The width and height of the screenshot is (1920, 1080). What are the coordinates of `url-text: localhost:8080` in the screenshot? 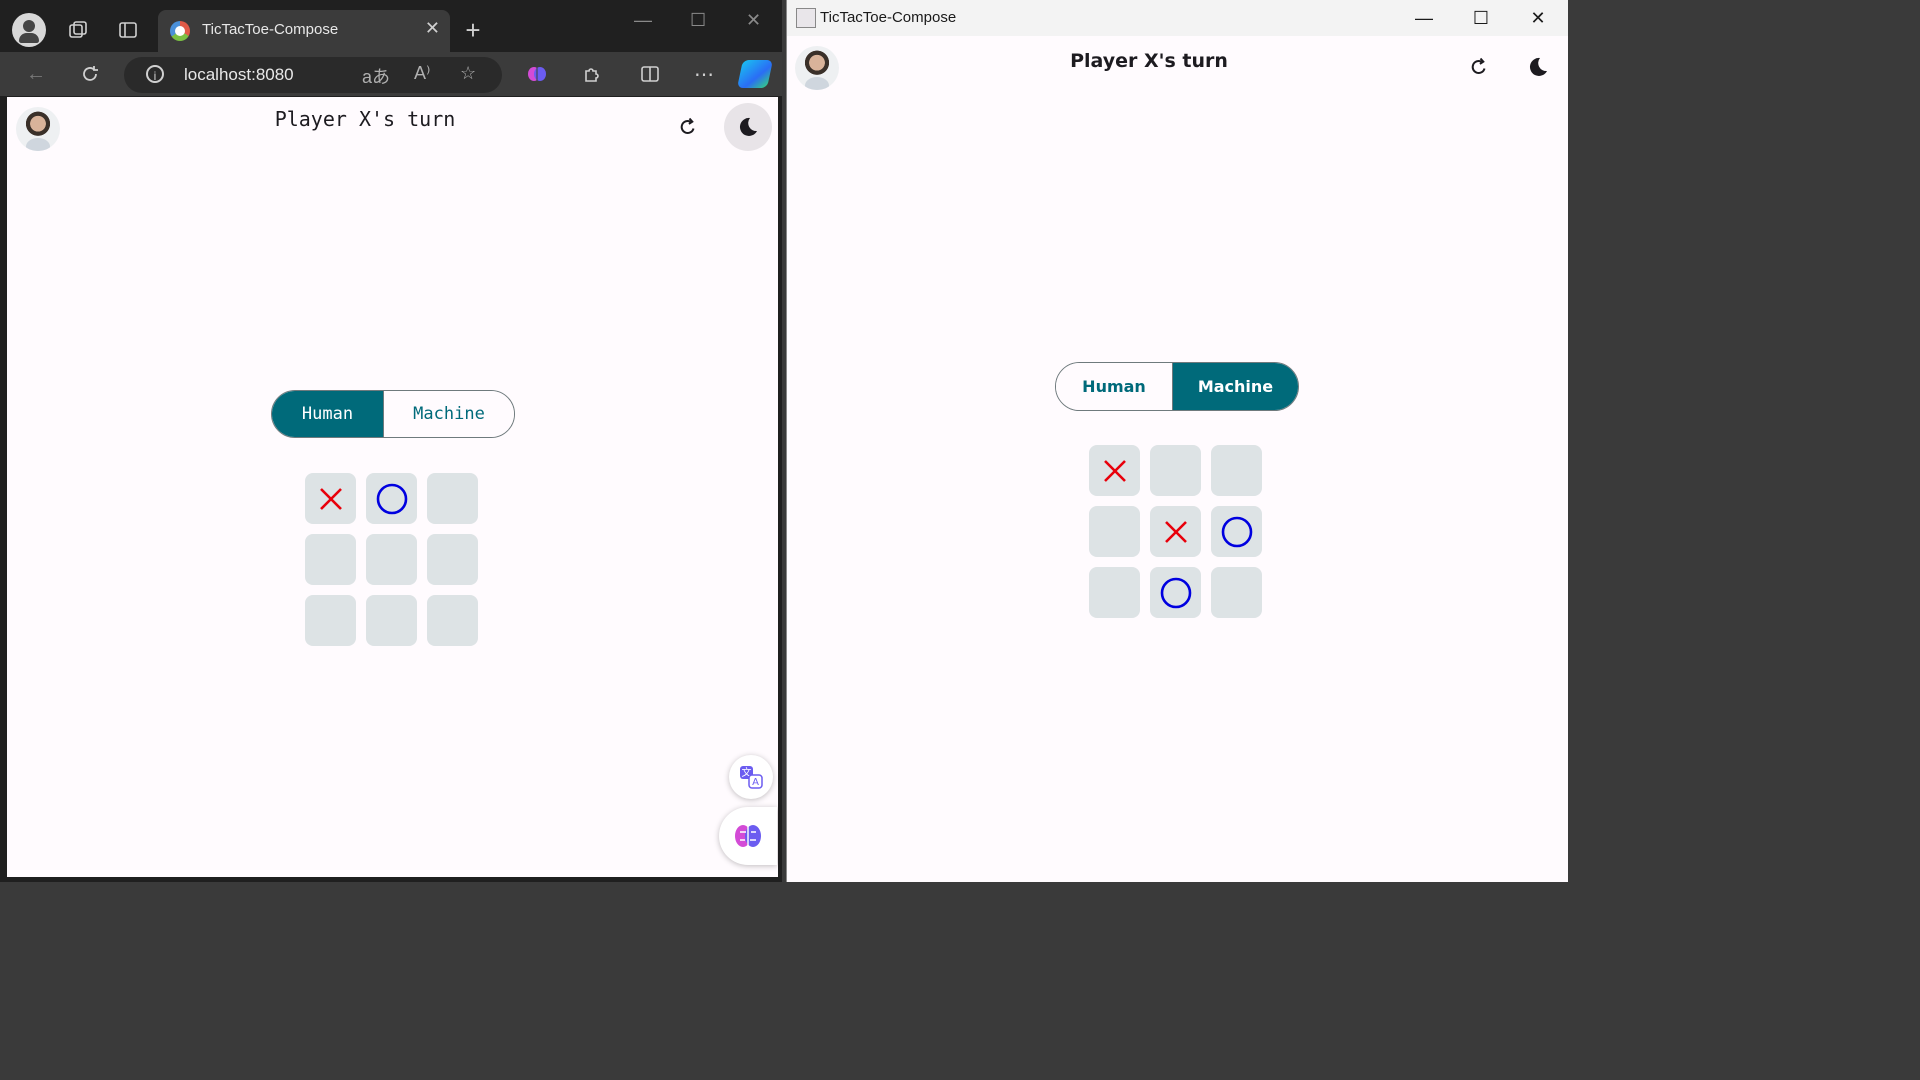 It's located at (239, 75).